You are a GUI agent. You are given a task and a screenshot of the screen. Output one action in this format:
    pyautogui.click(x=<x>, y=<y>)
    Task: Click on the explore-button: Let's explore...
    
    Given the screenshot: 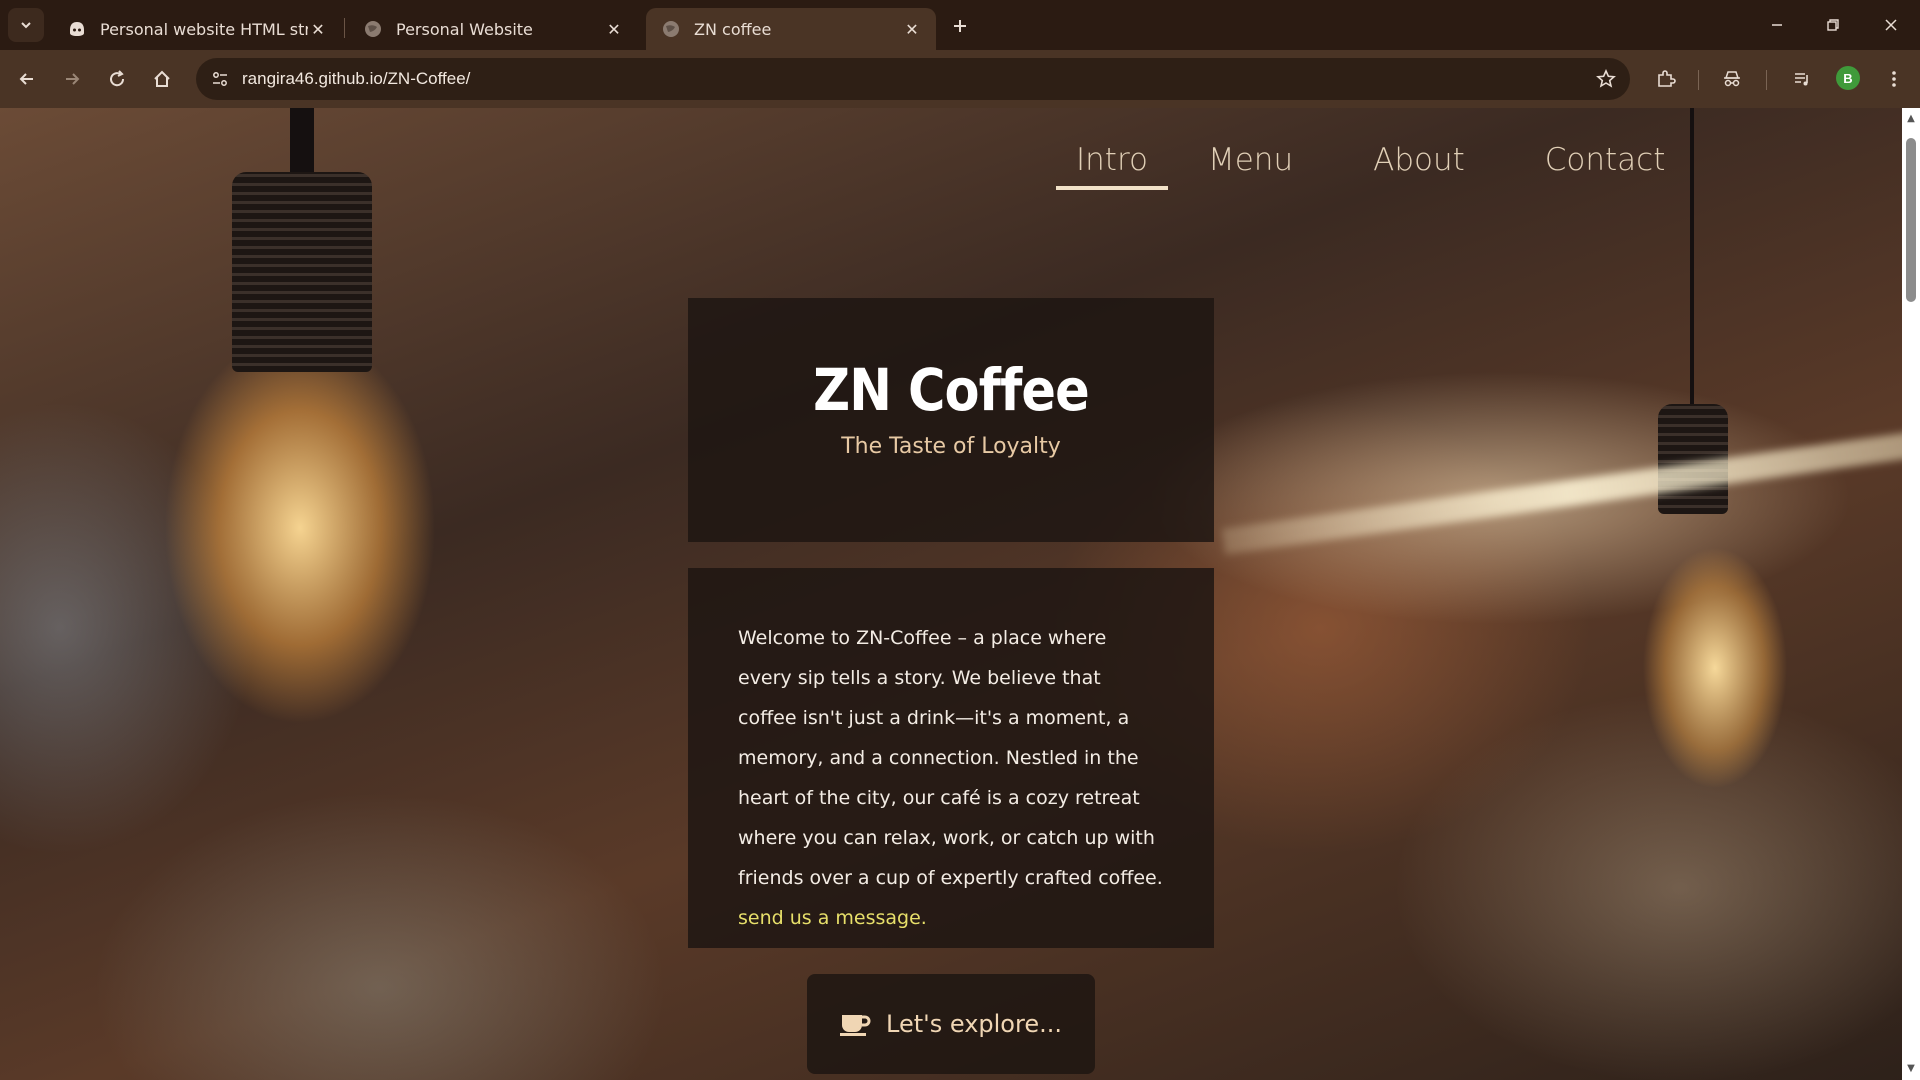 What is the action you would take?
    pyautogui.click(x=951, y=1024)
    